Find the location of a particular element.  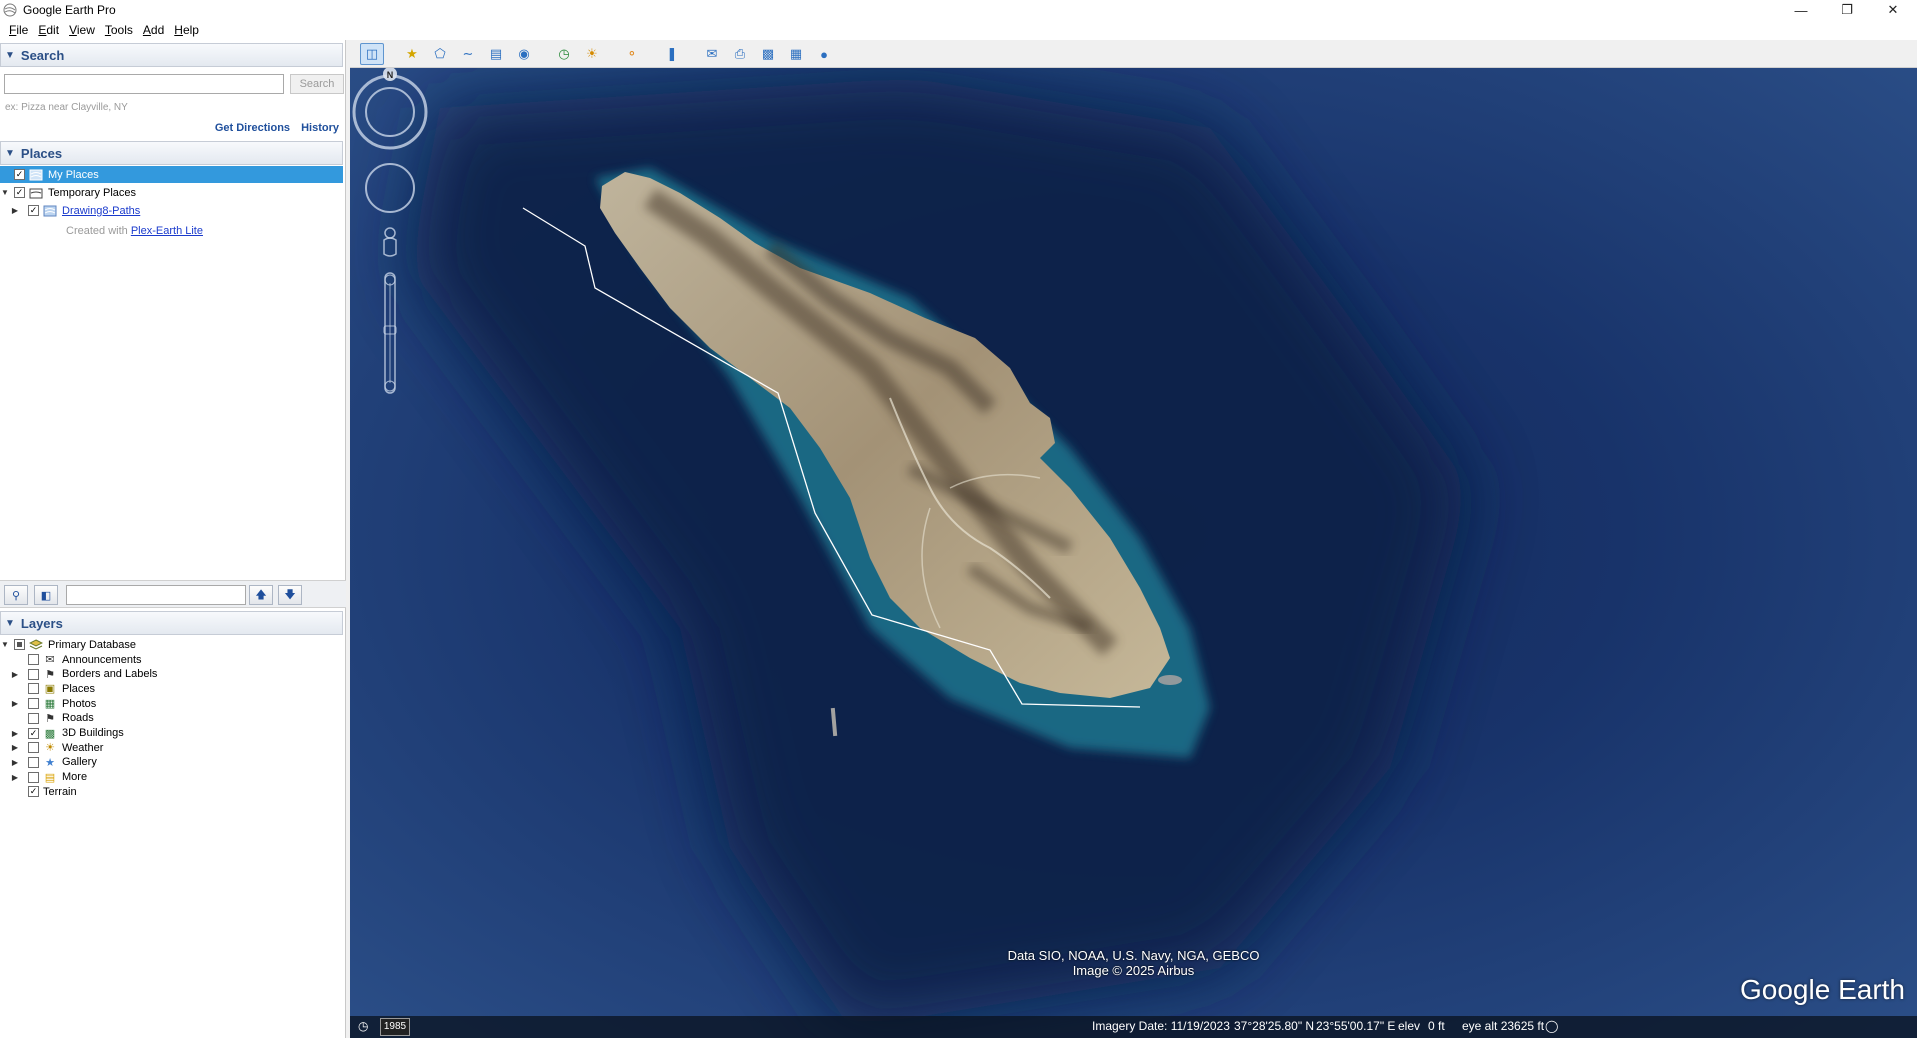

sidebar-icon: ◫ is located at coordinates (372, 53).